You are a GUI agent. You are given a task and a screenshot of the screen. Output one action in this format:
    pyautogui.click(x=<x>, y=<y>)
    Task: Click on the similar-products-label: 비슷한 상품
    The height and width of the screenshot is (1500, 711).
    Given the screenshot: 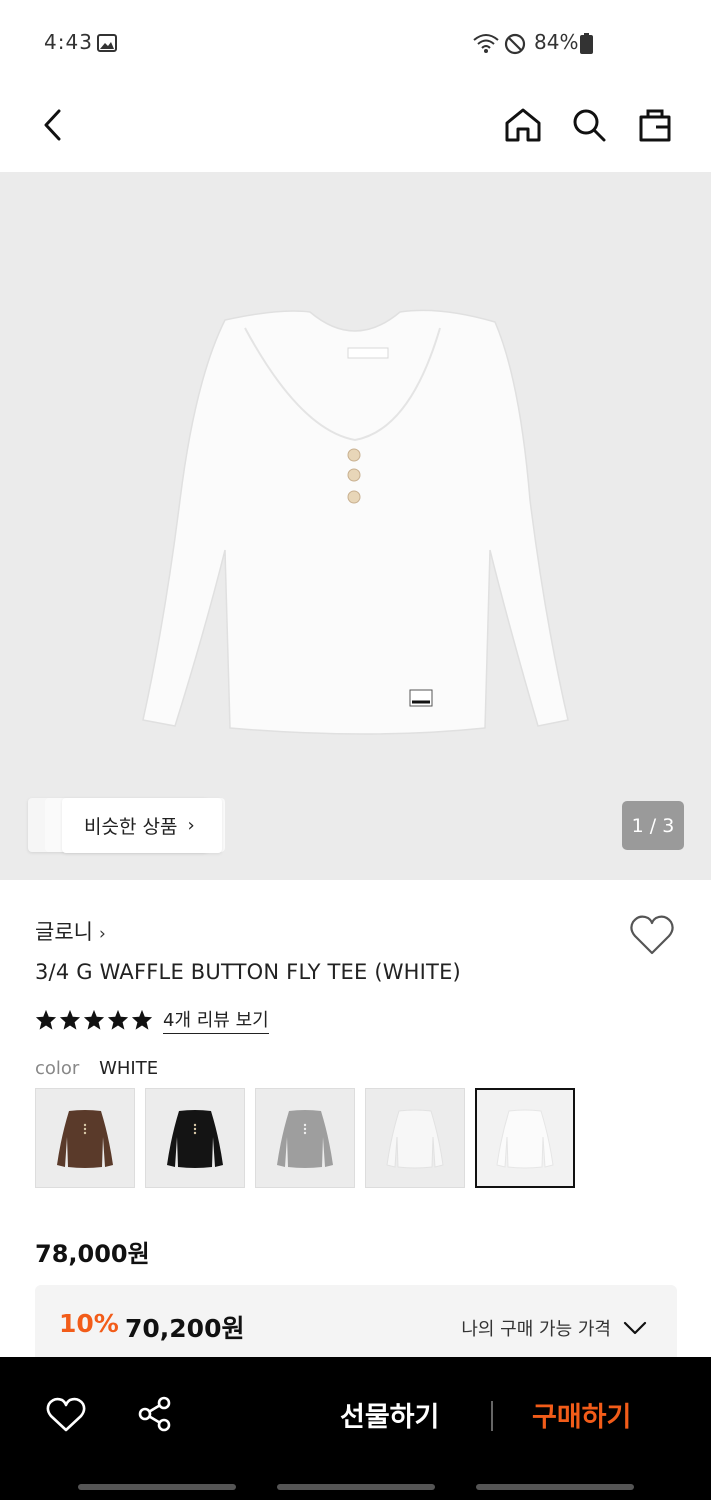 What is the action you would take?
    pyautogui.click(x=131, y=827)
    